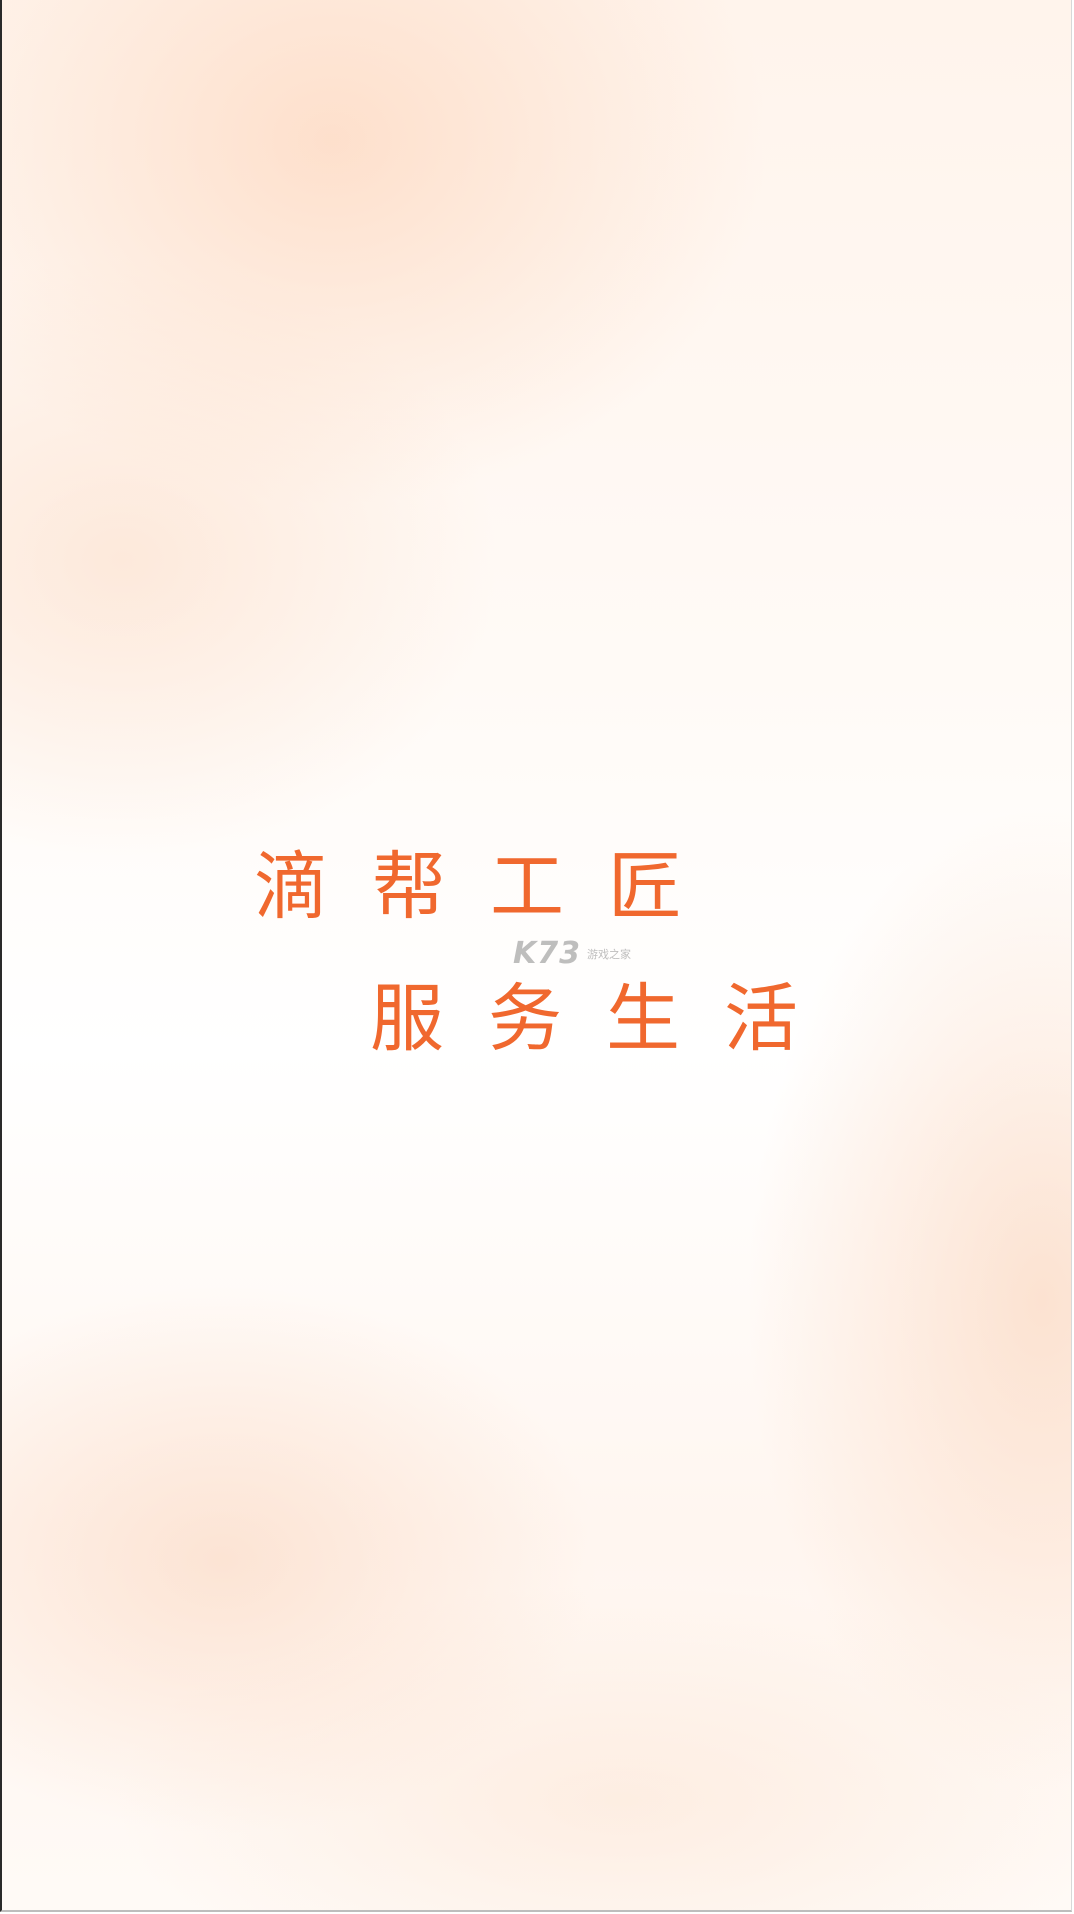 The height and width of the screenshot is (1914, 1074). I want to click on watermark-logo: K73, so click(547, 953).